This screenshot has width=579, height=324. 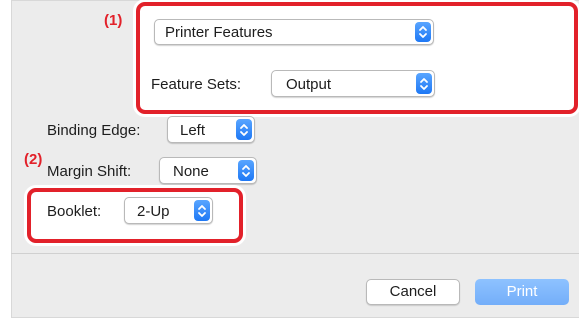 What do you see at coordinates (211, 129) in the screenshot?
I see `binding-edge-popup: Left` at bounding box center [211, 129].